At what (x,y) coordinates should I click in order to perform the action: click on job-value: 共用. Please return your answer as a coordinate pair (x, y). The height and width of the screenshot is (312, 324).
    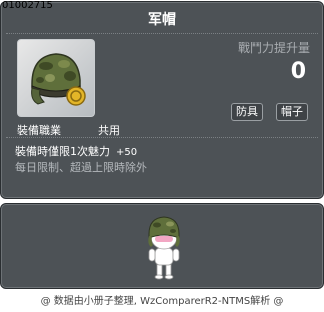
    Looking at the image, I should click on (109, 130).